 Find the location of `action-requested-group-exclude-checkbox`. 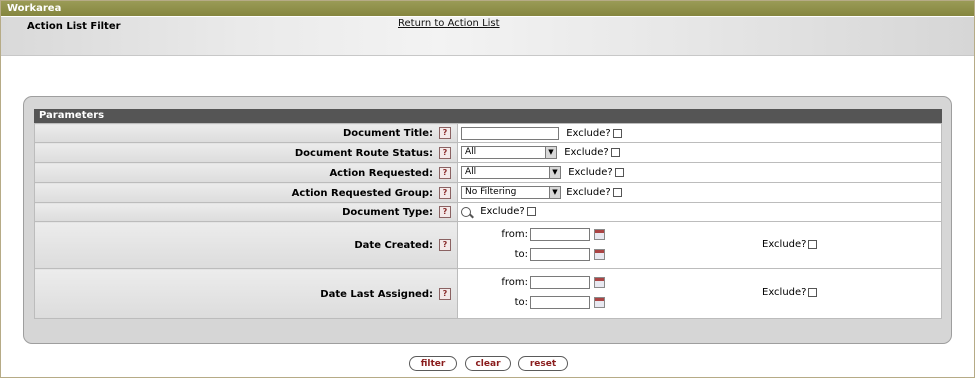

action-requested-group-exclude-checkbox is located at coordinates (617, 192).